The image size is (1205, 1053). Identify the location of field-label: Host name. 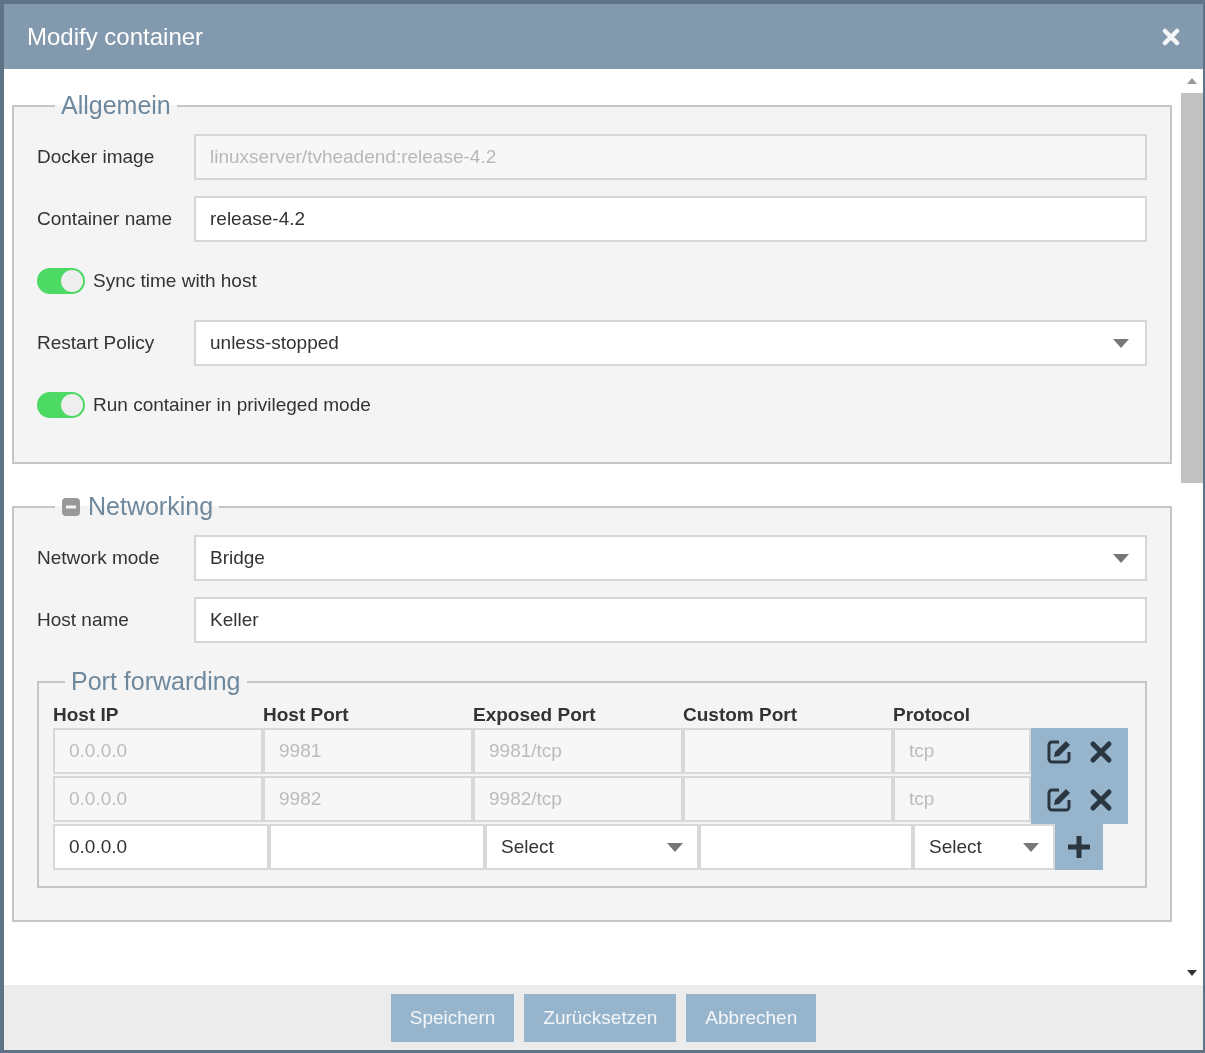
(83, 620).